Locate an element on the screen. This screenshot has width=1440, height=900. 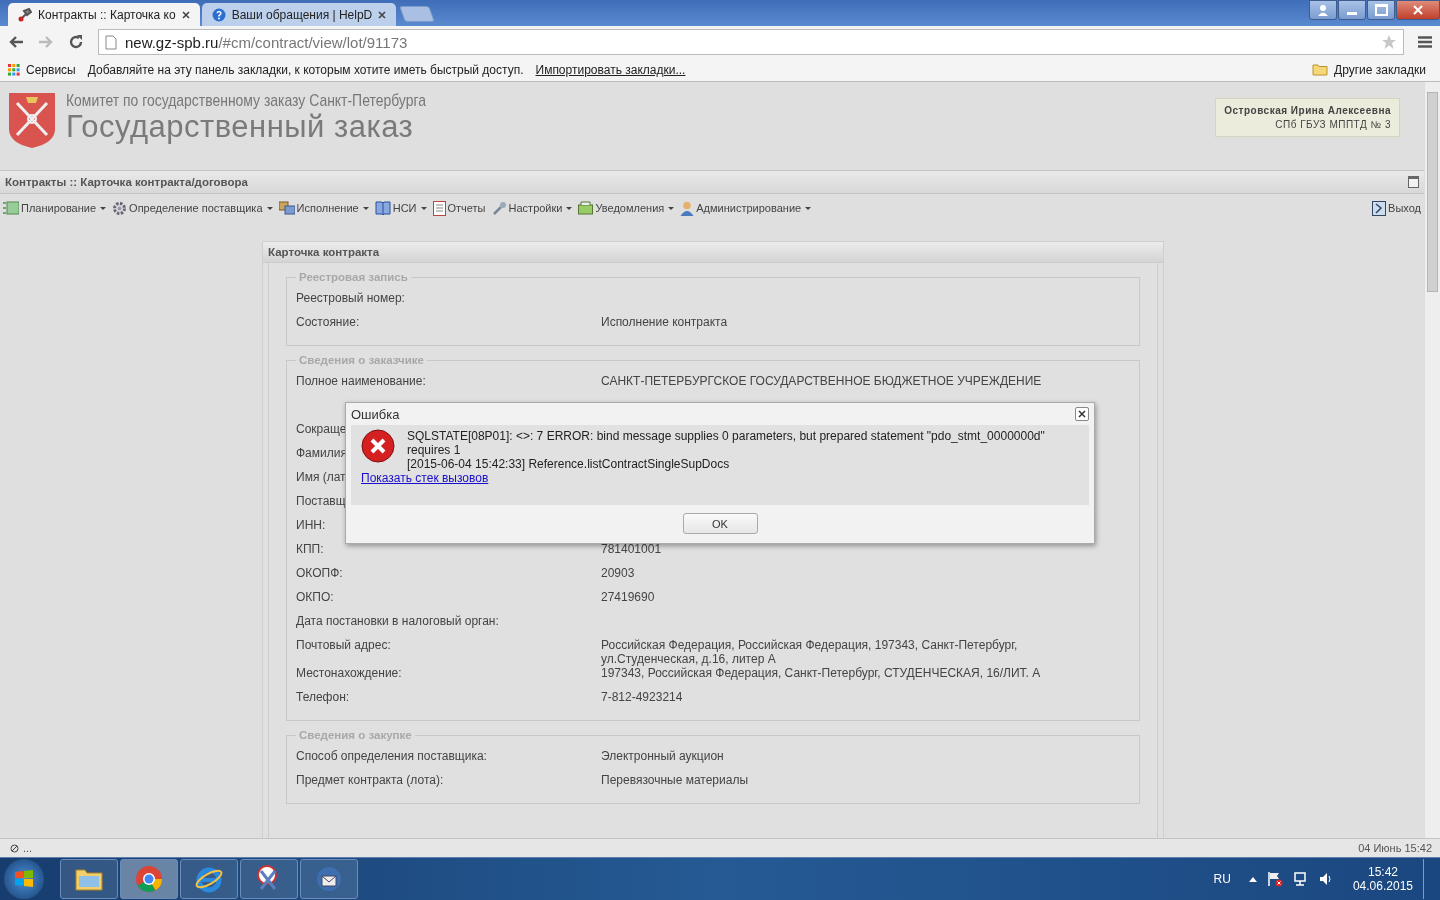
maximize-button is located at coordinates (1381, 10).